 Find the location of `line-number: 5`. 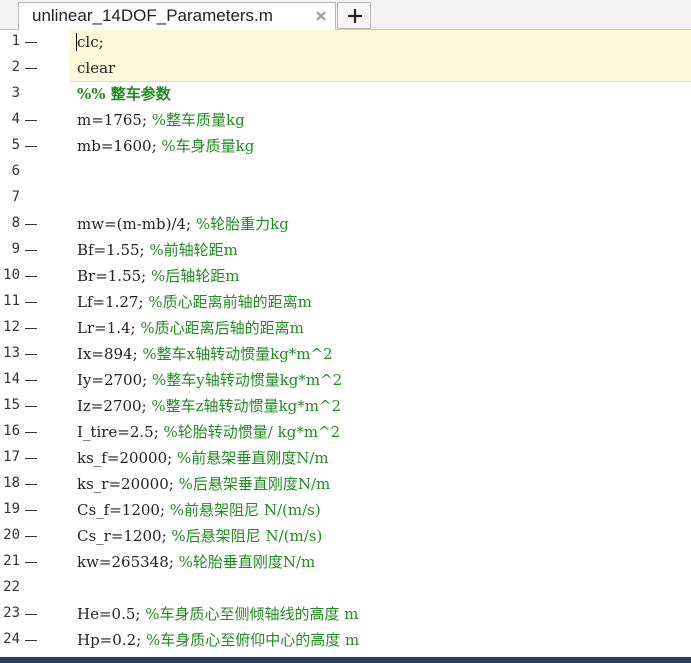

line-number: 5 is located at coordinates (15, 145).